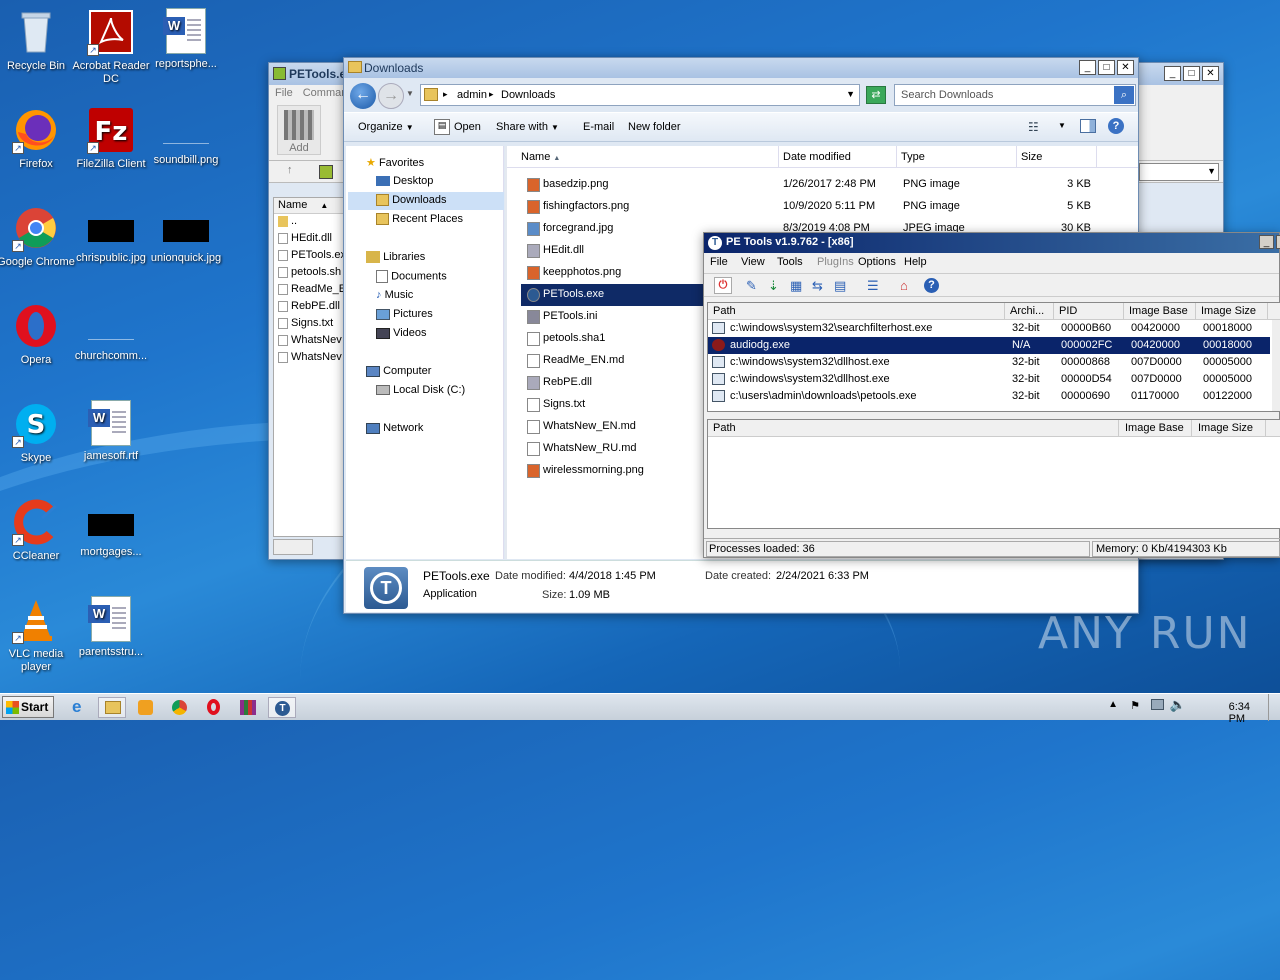 The height and width of the screenshot is (980, 1280). What do you see at coordinates (111, 234) in the screenshot?
I see `desktop-icon-chrispublic: chrispublic.jpg` at bounding box center [111, 234].